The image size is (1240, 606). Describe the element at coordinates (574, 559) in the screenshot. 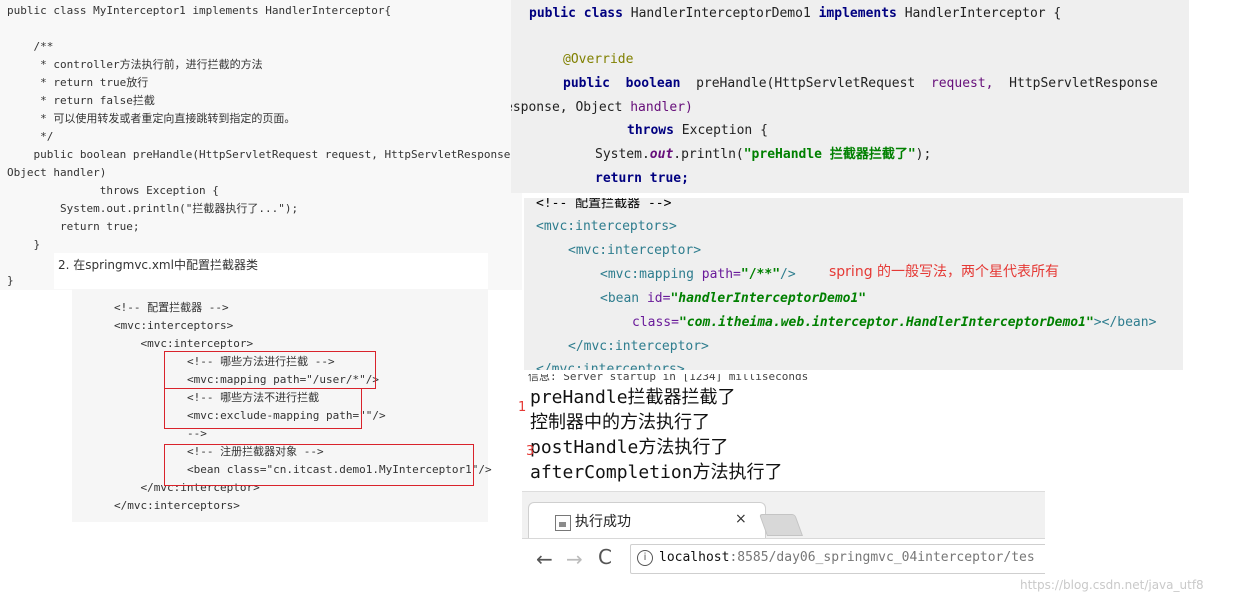

I see `forward-arrow-icon: →` at that location.